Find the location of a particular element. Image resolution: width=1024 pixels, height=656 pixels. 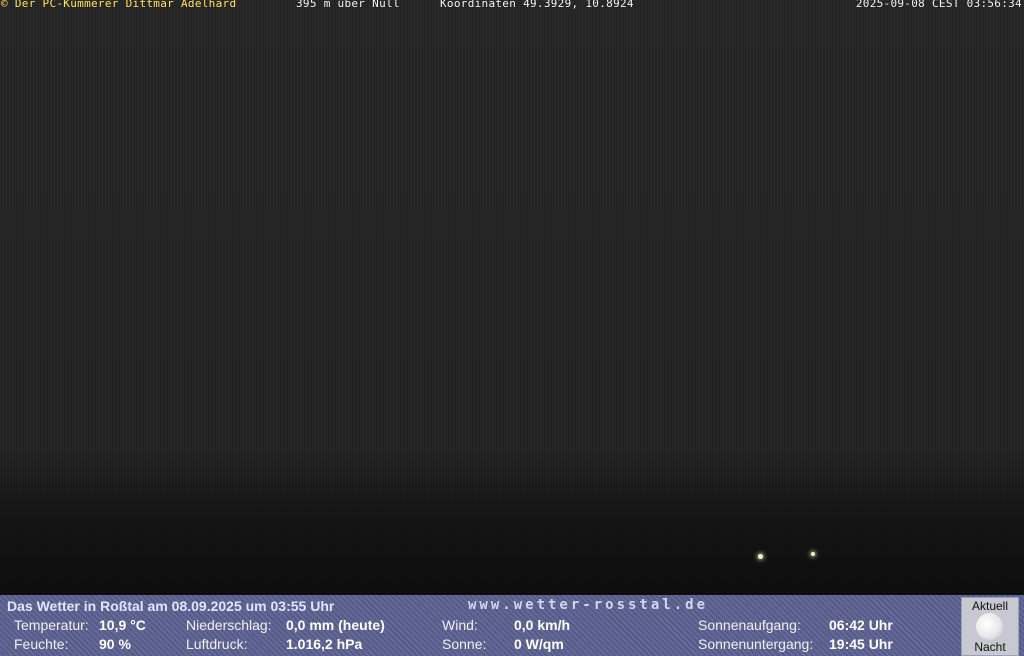

precipitation-label: Niederschlag: is located at coordinates (229, 625).